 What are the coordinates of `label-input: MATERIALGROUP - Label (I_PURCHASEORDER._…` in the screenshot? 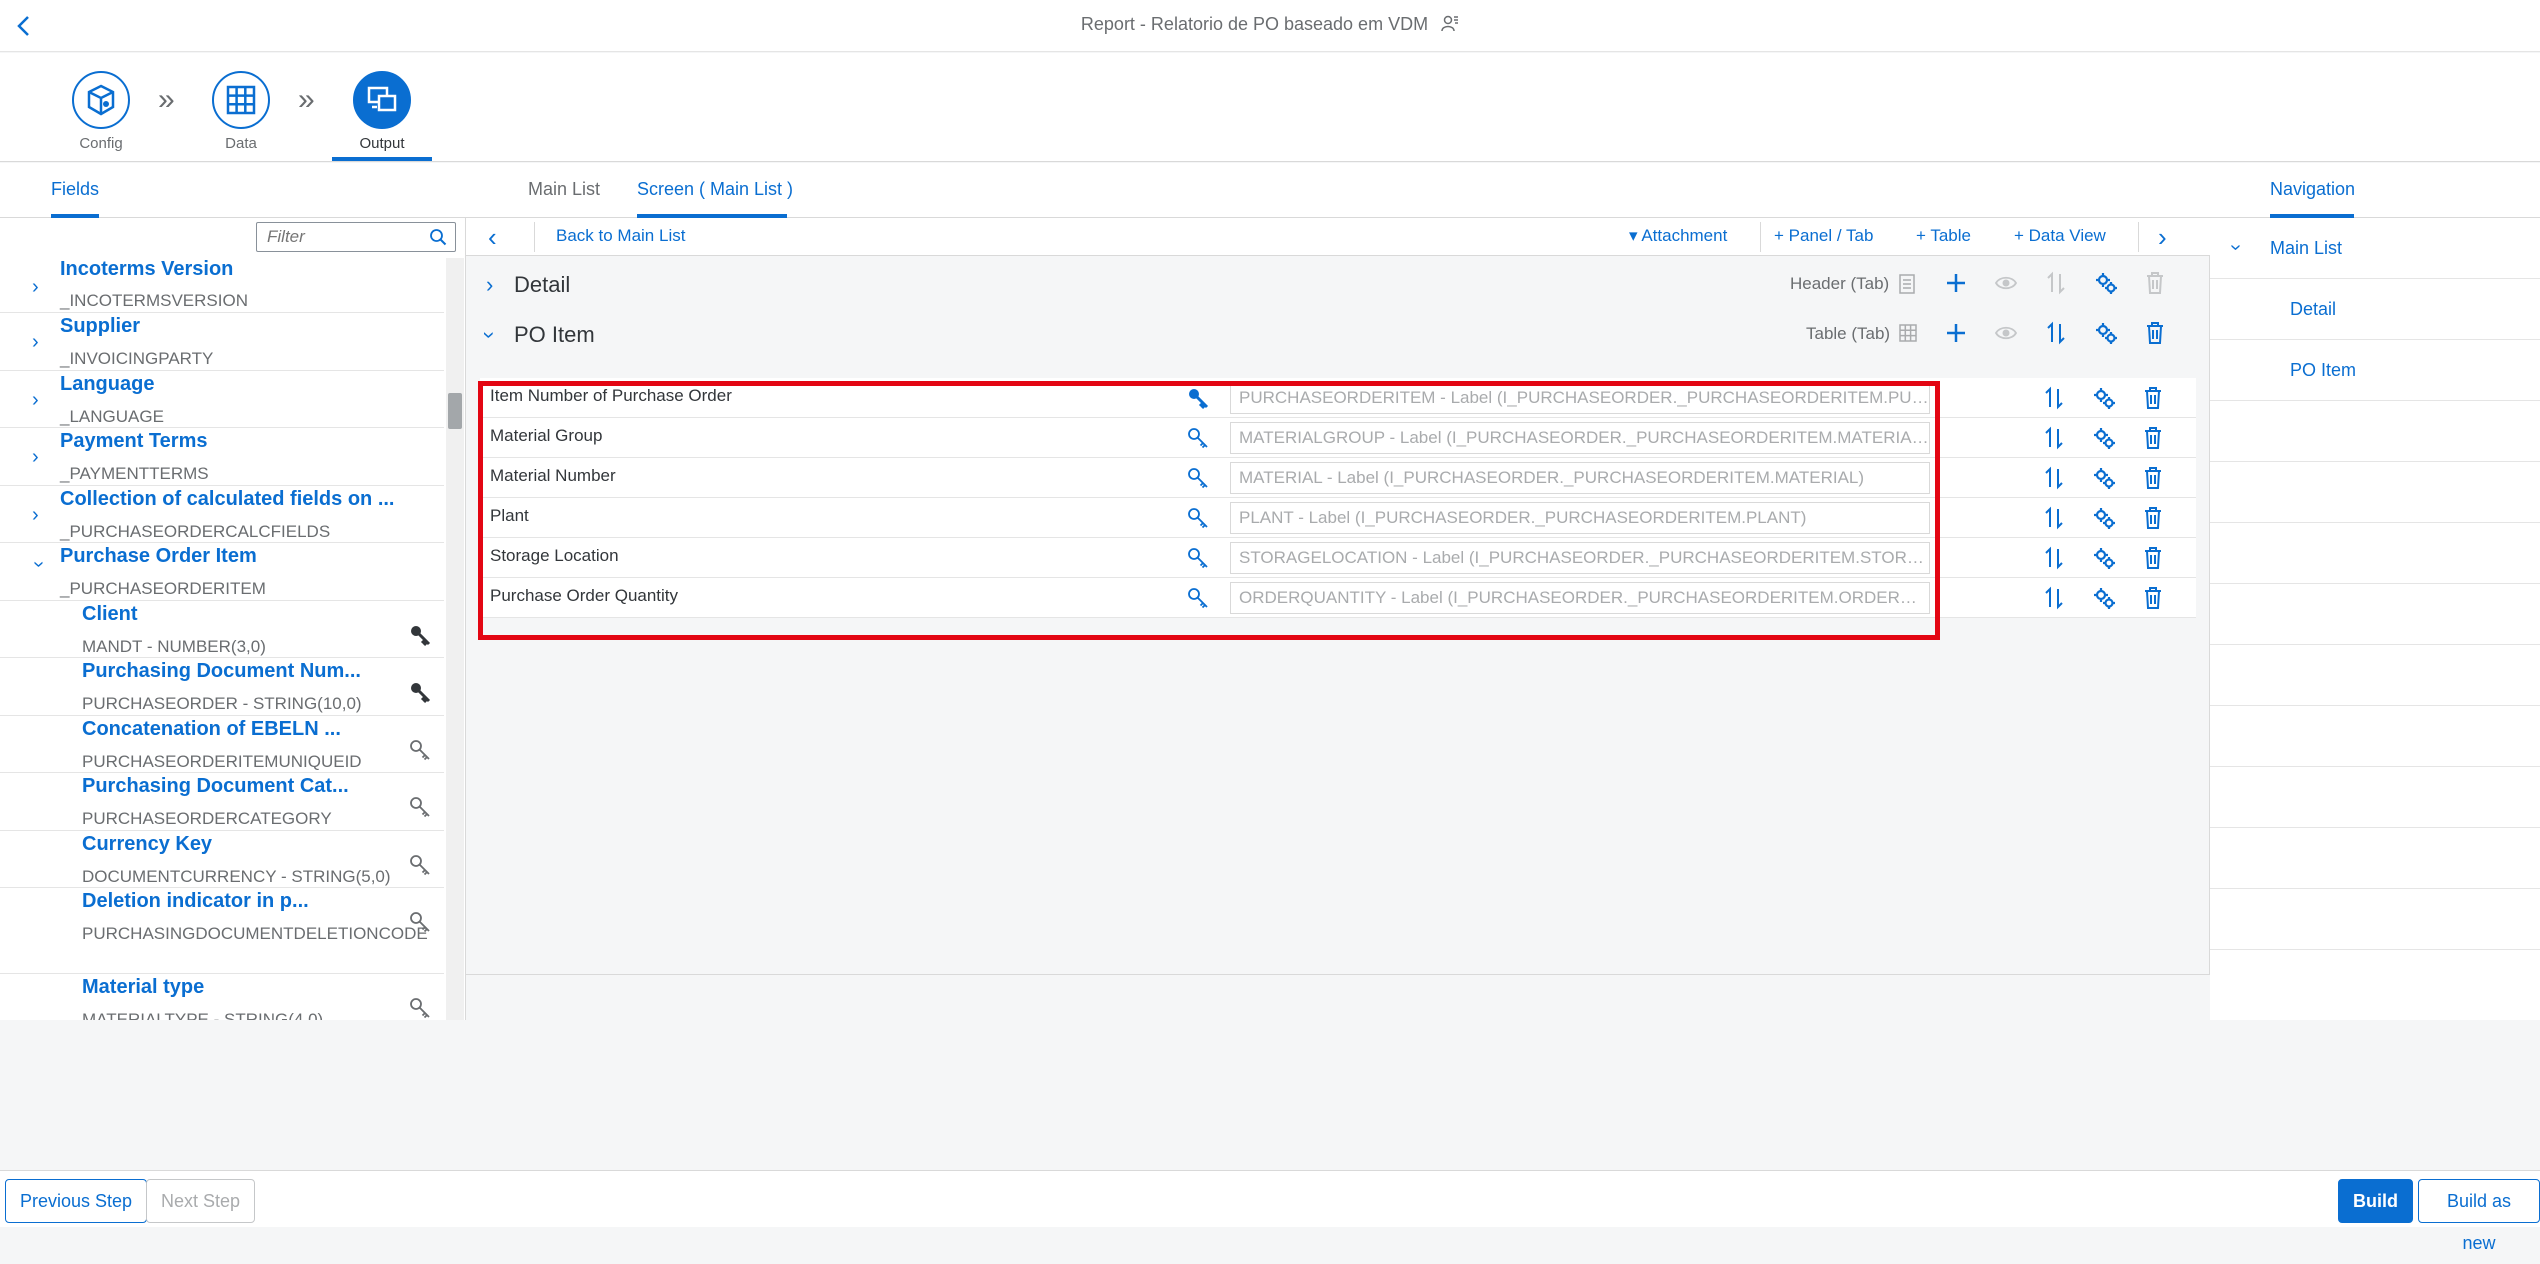 It's located at (1580, 438).